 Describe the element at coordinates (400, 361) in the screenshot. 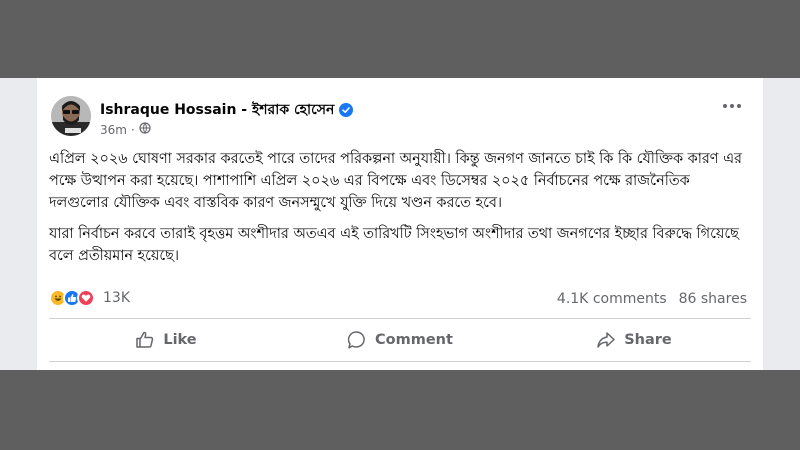

I see `comments-divider` at that location.